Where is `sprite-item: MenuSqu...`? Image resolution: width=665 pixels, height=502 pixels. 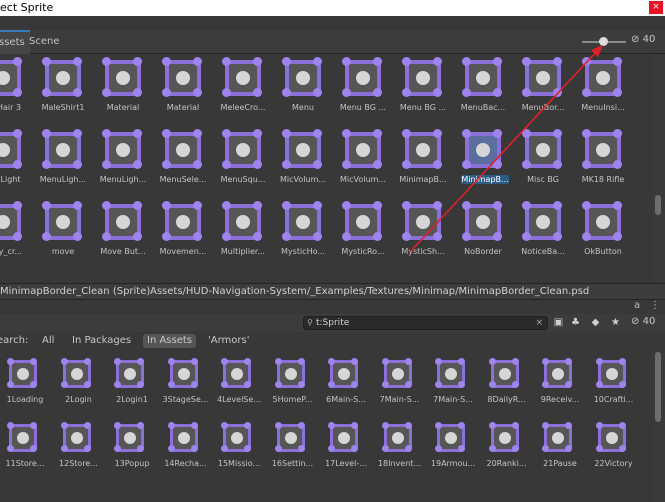 sprite-item: MenuSqu... is located at coordinates (241, 157).